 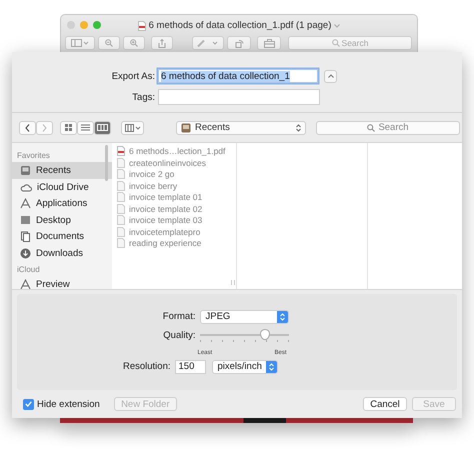 I want to click on checkmark-icon, so click(x=28, y=404).